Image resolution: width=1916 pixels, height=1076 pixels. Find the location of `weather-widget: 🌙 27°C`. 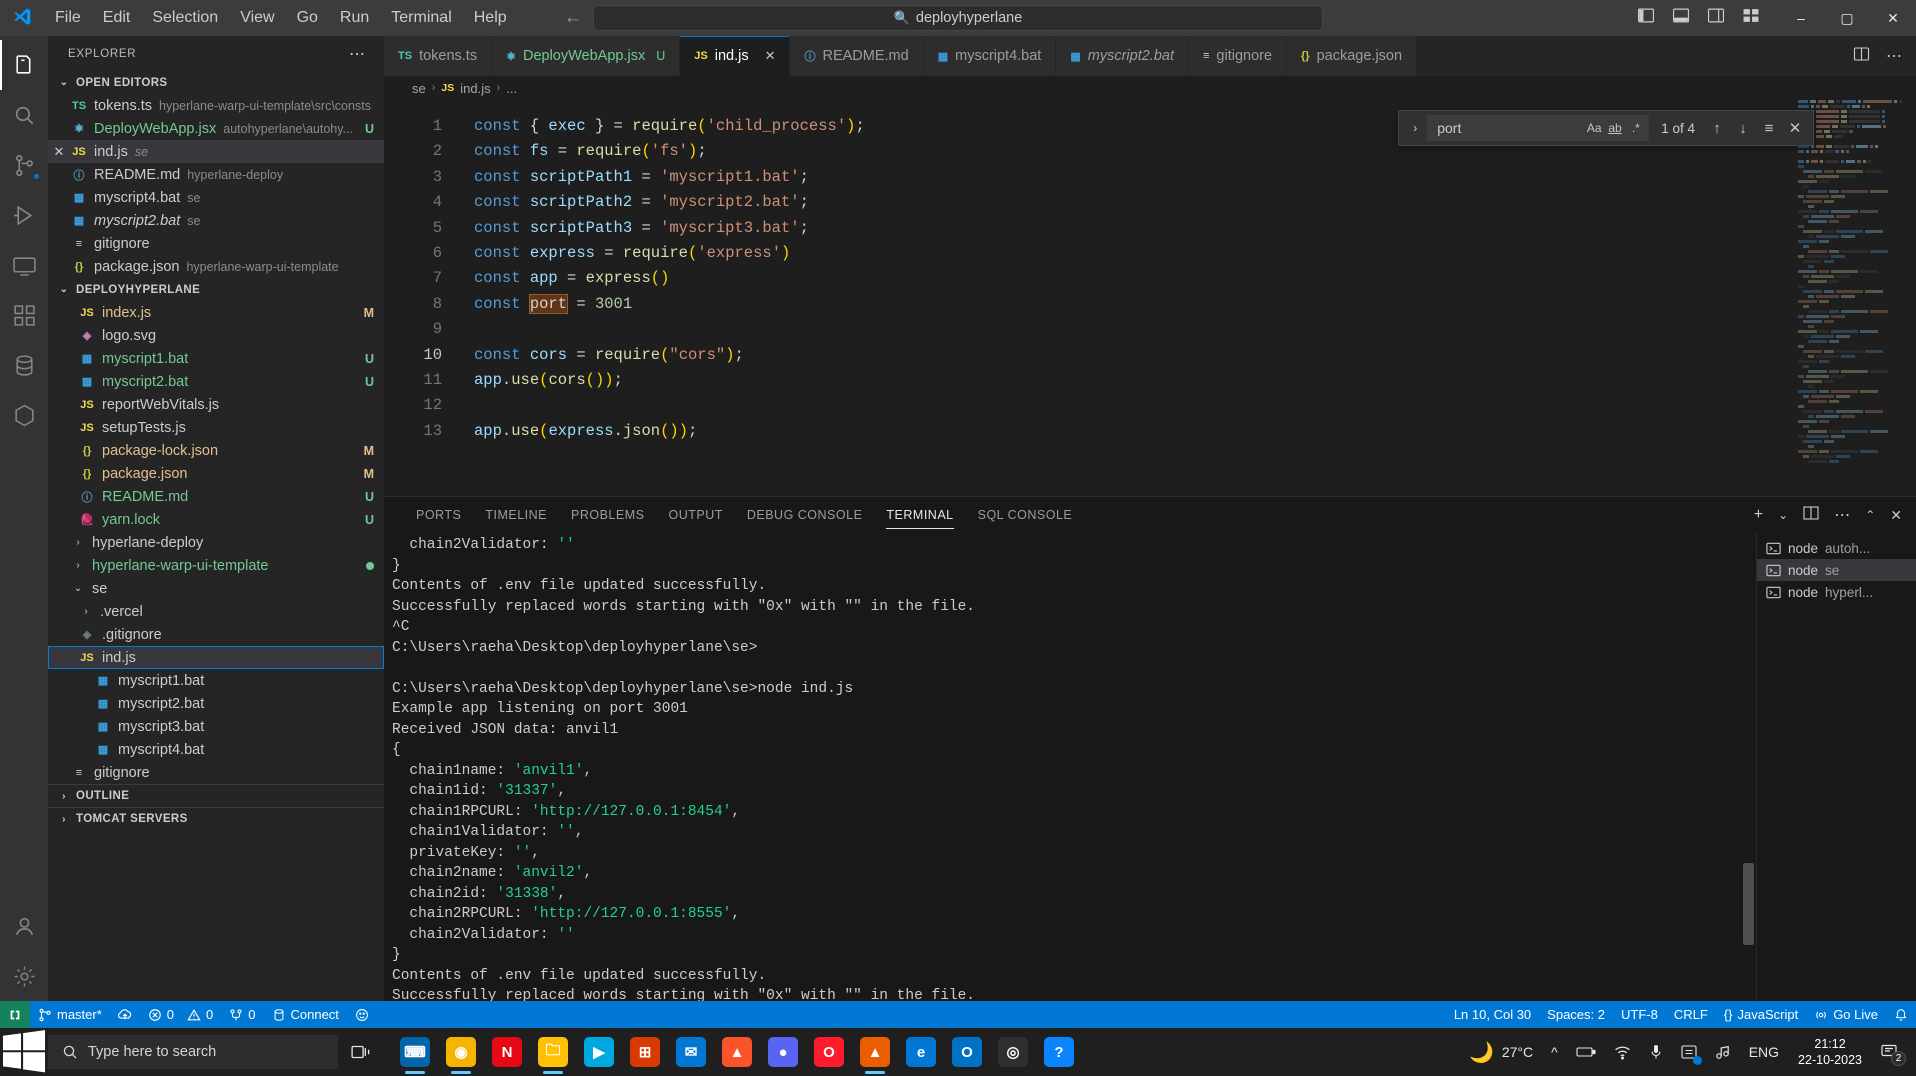

weather-widget: 🌙 27°C is located at coordinates (1501, 1052).